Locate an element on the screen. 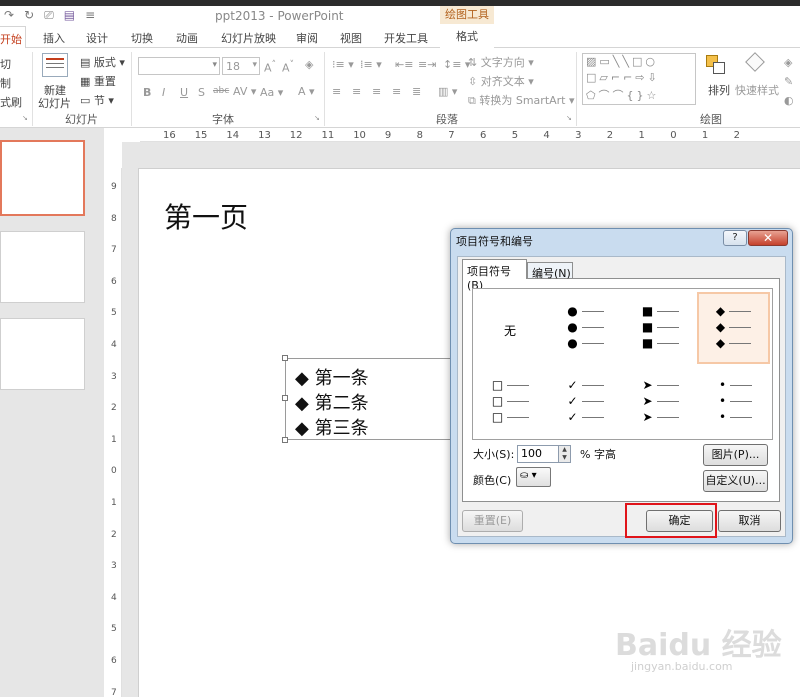 Image resolution: width=800 pixels, height=697 pixels. arrange-label: 排列 is located at coordinates (719, 90).